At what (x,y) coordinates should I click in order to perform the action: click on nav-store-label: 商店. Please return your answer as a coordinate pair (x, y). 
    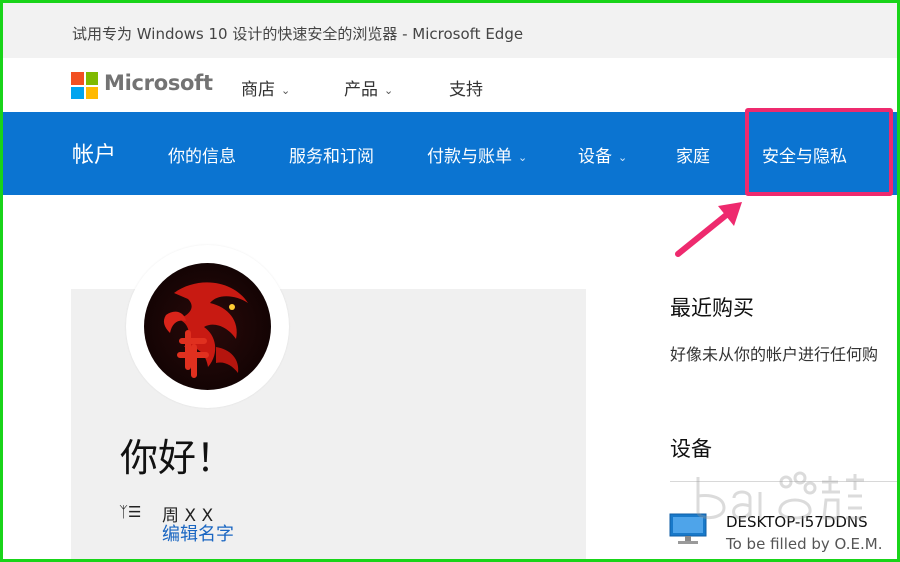
    Looking at the image, I should click on (258, 90).